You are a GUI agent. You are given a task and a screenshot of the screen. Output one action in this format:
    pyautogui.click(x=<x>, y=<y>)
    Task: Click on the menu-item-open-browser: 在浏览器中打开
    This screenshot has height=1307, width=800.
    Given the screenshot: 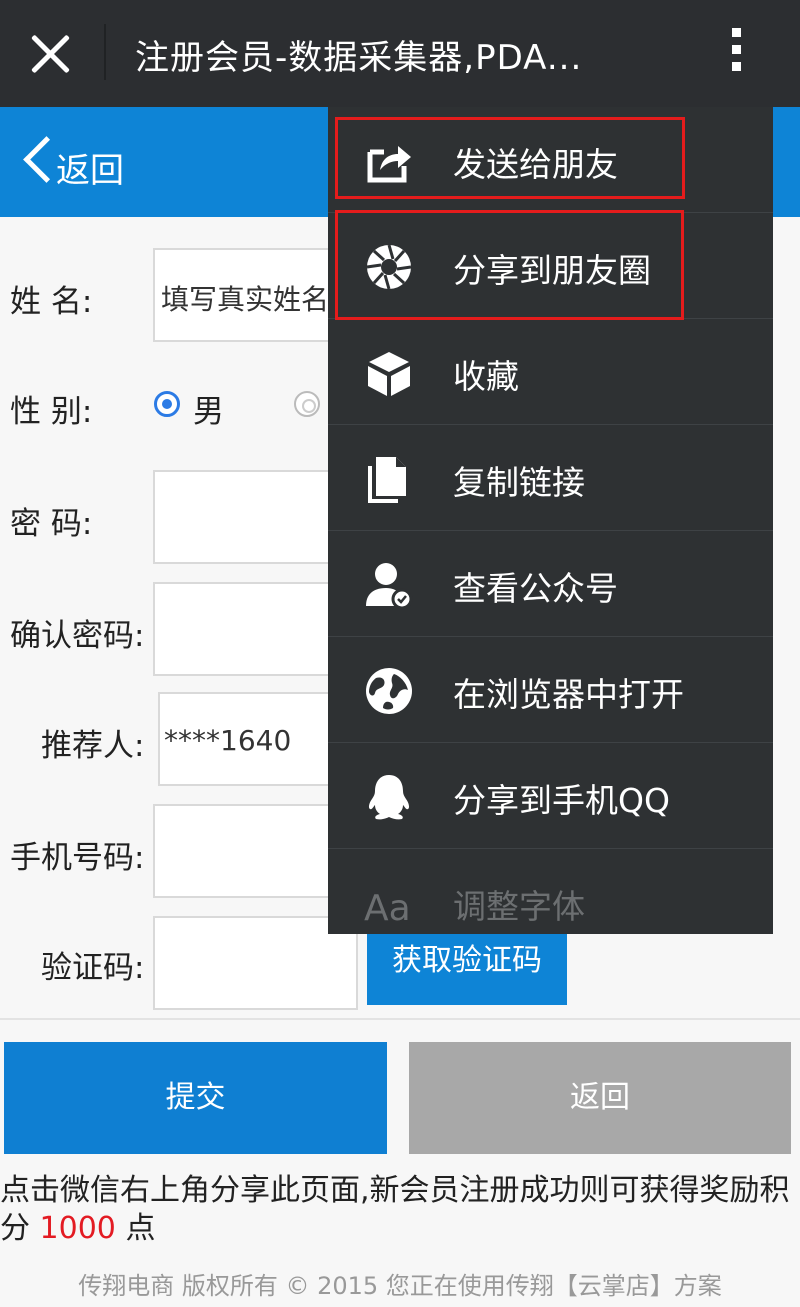 What is the action you would take?
    pyautogui.click(x=550, y=690)
    